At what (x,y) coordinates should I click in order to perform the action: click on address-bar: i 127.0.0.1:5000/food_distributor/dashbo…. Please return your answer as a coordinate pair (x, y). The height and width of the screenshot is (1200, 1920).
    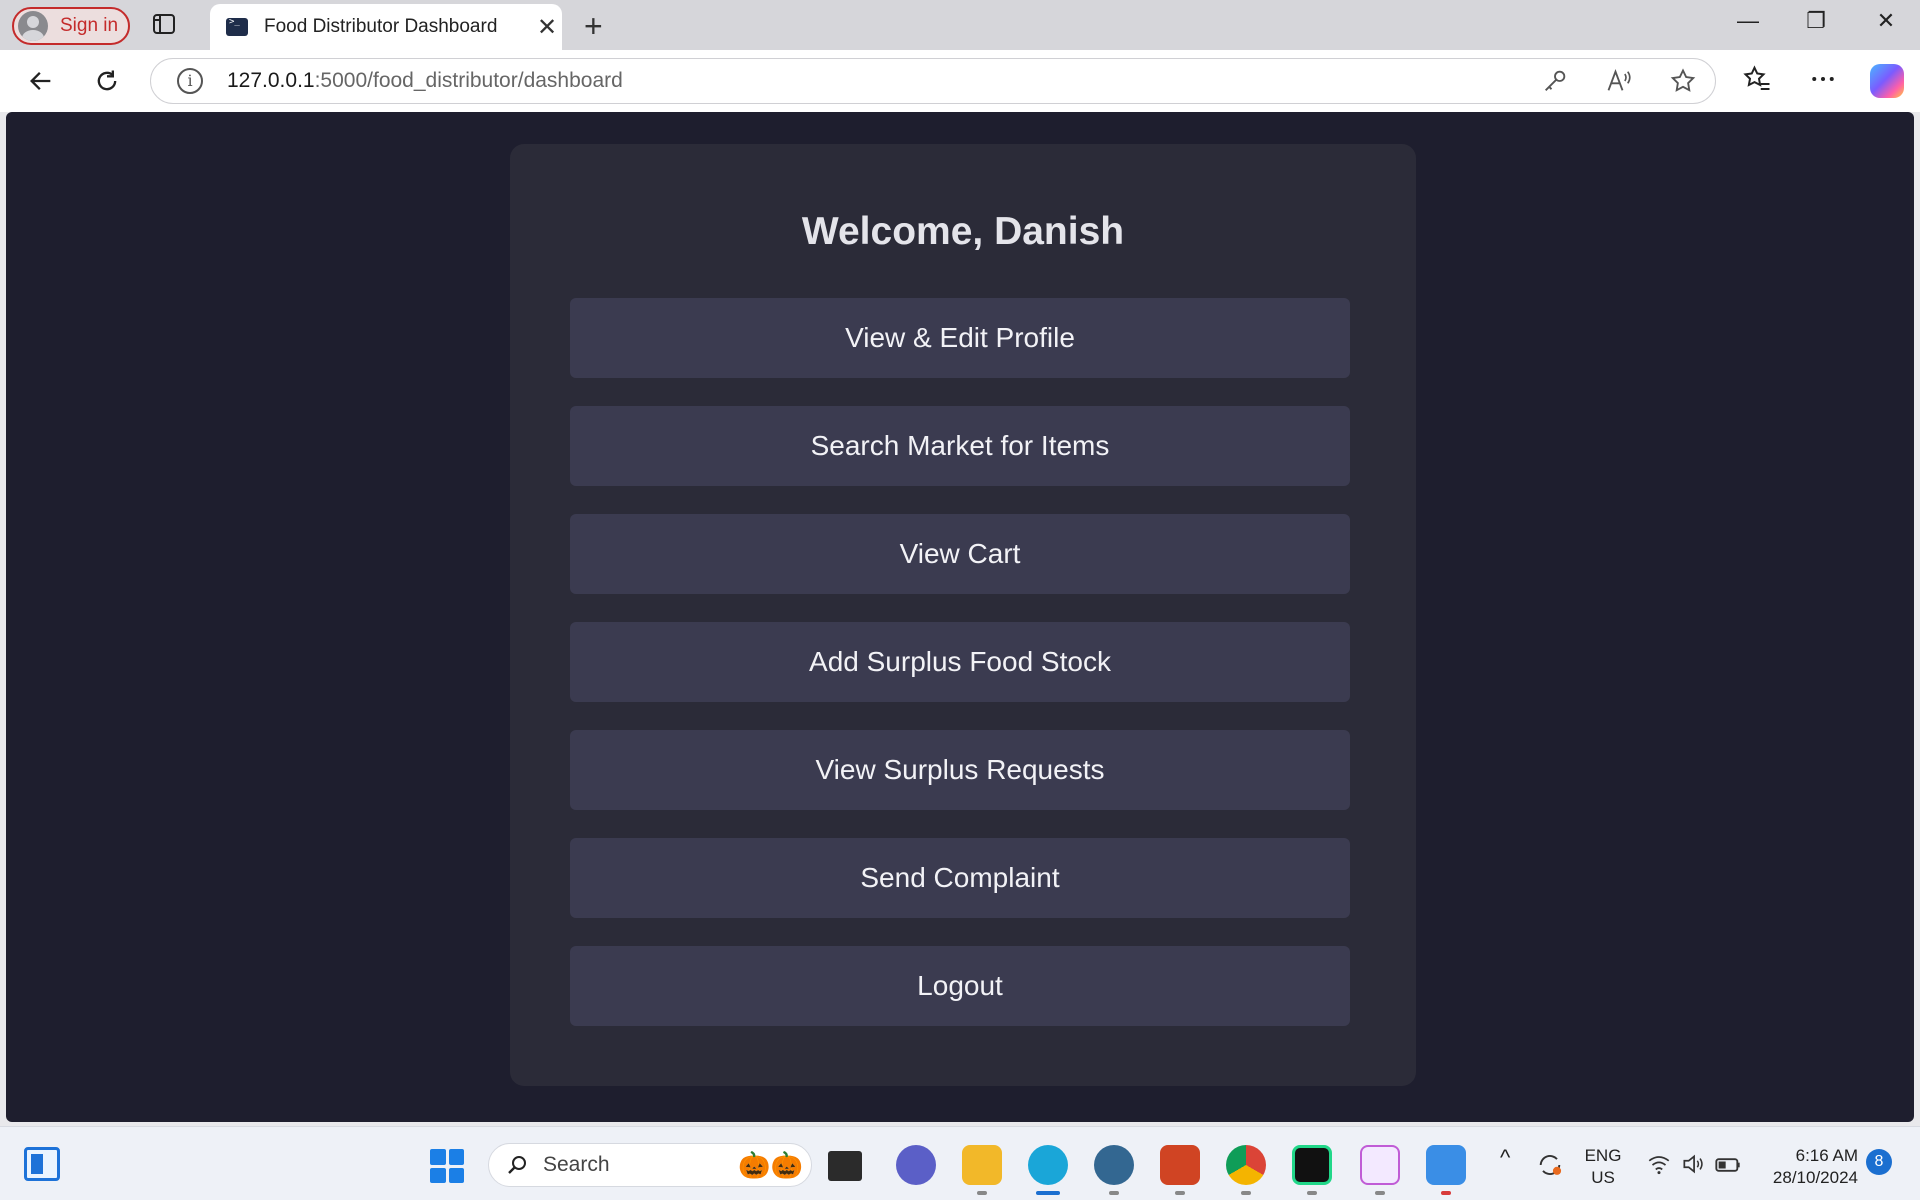
    Looking at the image, I should click on (933, 81).